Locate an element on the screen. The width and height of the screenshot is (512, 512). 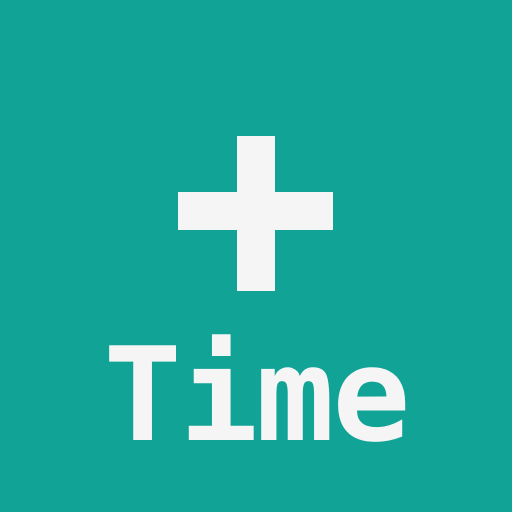
plus-icon-vertical-bar is located at coordinates (256, 213).